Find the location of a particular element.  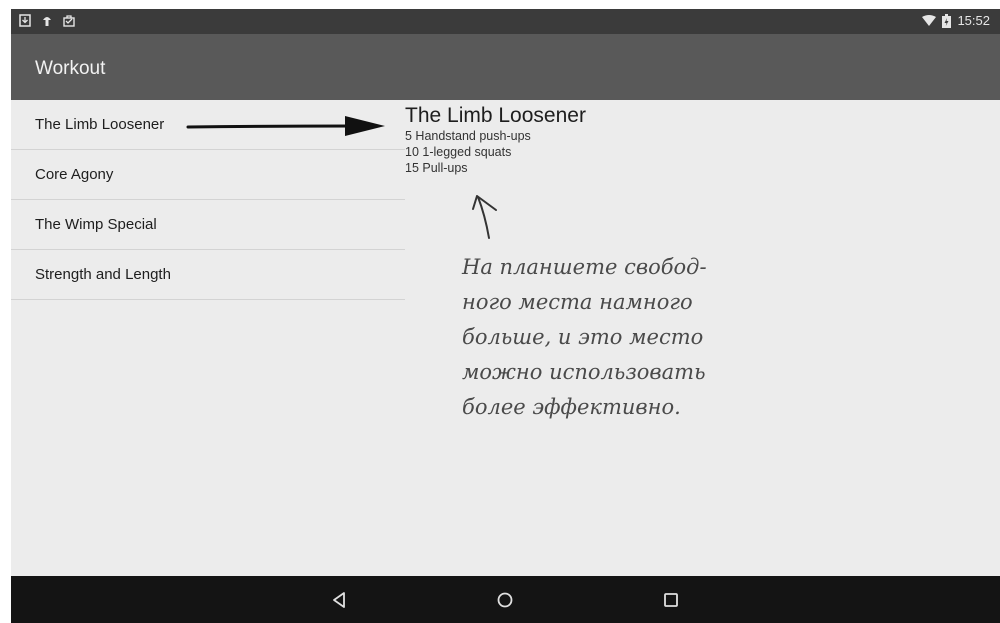

detail-title: The Limb Loosener is located at coordinates (495, 115).